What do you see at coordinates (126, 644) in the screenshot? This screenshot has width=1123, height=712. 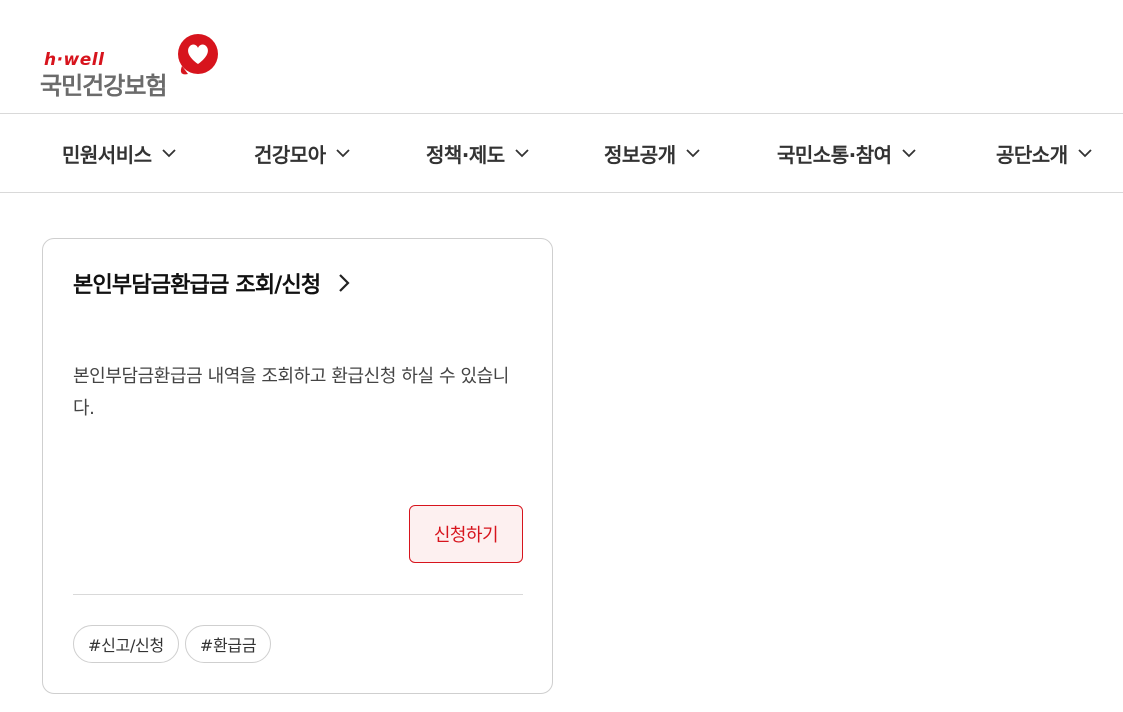 I see `tag-report-apply: #신고/신청` at bounding box center [126, 644].